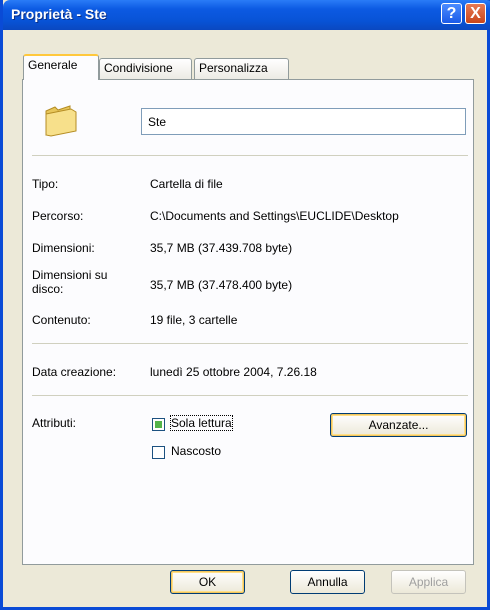  What do you see at coordinates (201, 423) in the screenshot?
I see `readonly-label: Sola lettura` at bounding box center [201, 423].